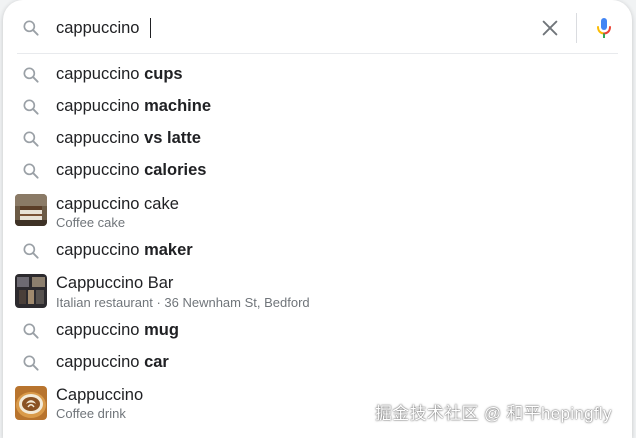 This screenshot has height=438, width=636. I want to click on close-icon, so click(550, 31).